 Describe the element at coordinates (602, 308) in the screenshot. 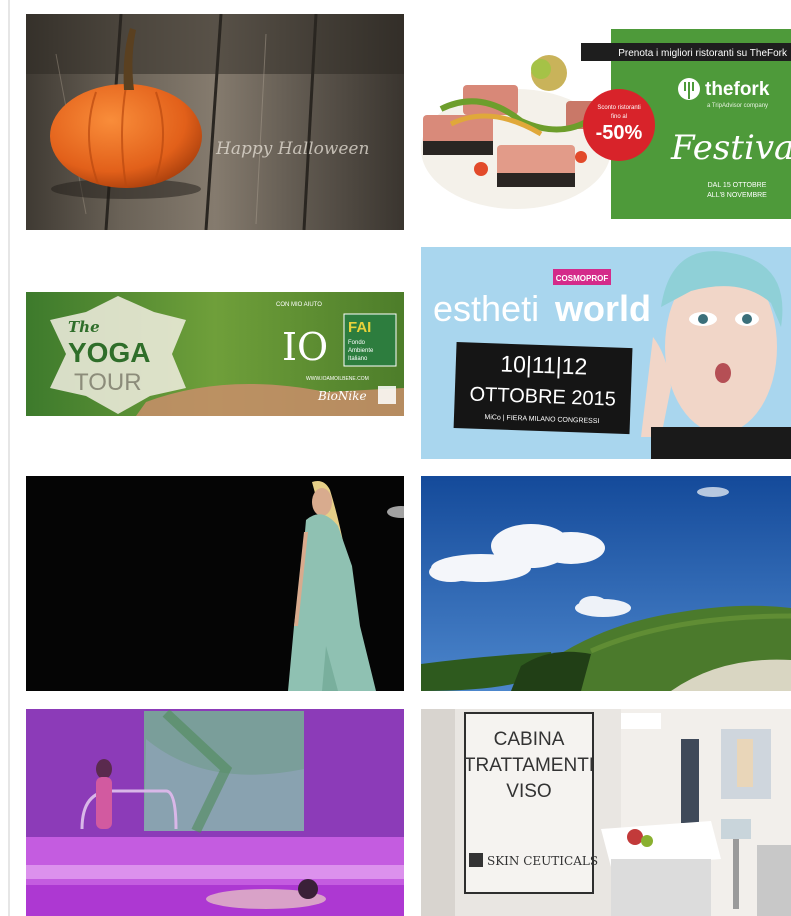

I see `esthetiworld-title-b: world` at that location.